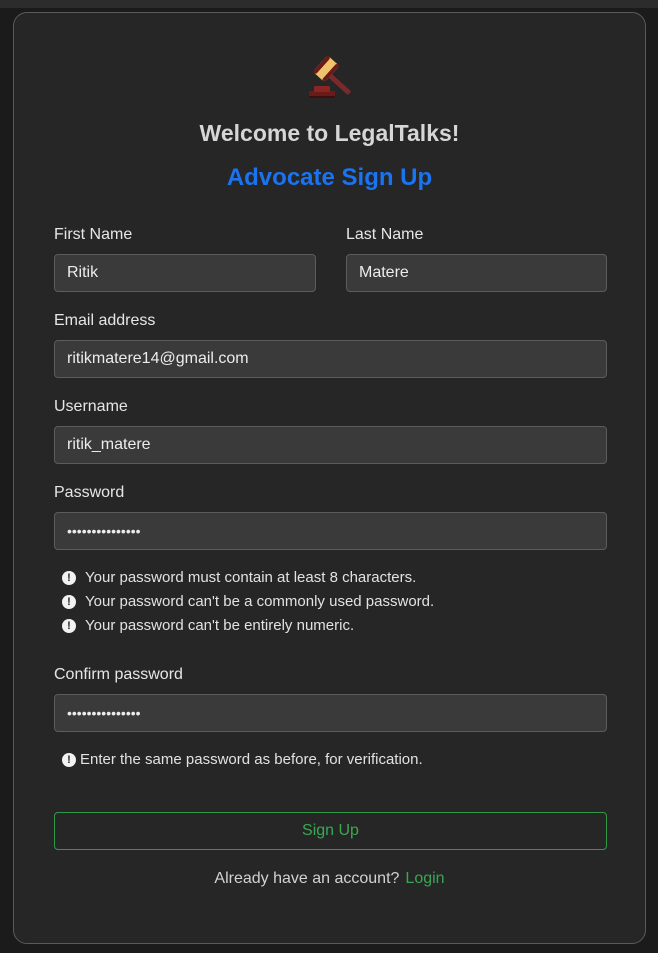  I want to click on gavel-icon, so click(330, 77).